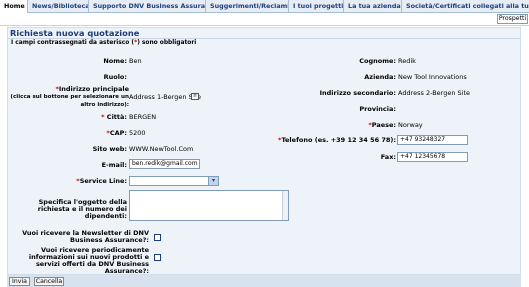  What do you see at coordinates (115, 77) in the screenshot?
I see `ruolo-label: Ruolo:` at bounding box center [115, 77].